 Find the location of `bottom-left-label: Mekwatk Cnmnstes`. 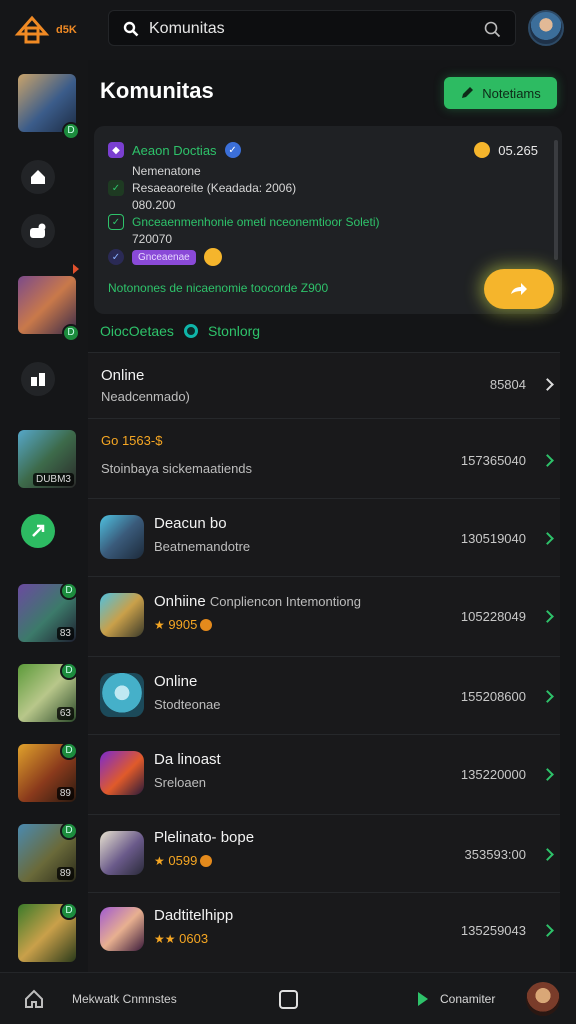

bottom-left-label: Mekwatk Cnmnstes is located at coordinates (124, 999).